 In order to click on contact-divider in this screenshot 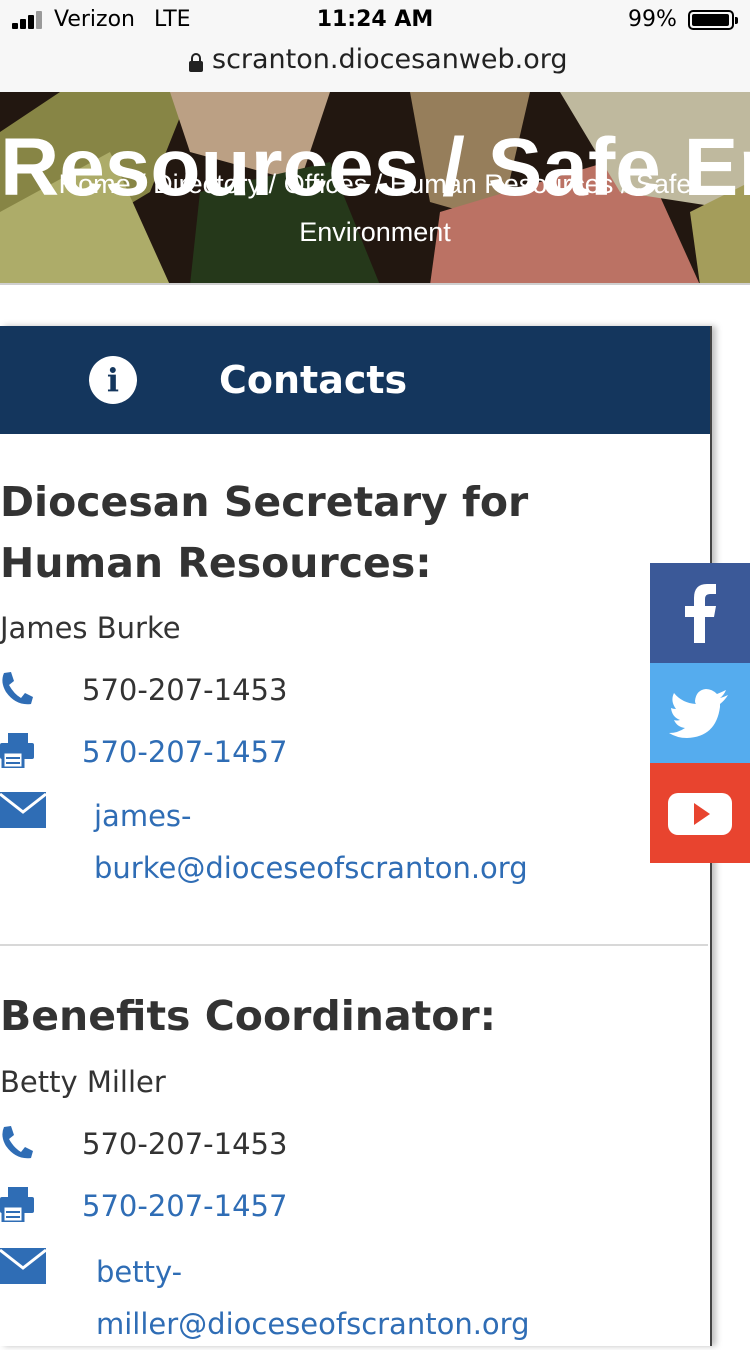, I will do `click(354, 945)`.